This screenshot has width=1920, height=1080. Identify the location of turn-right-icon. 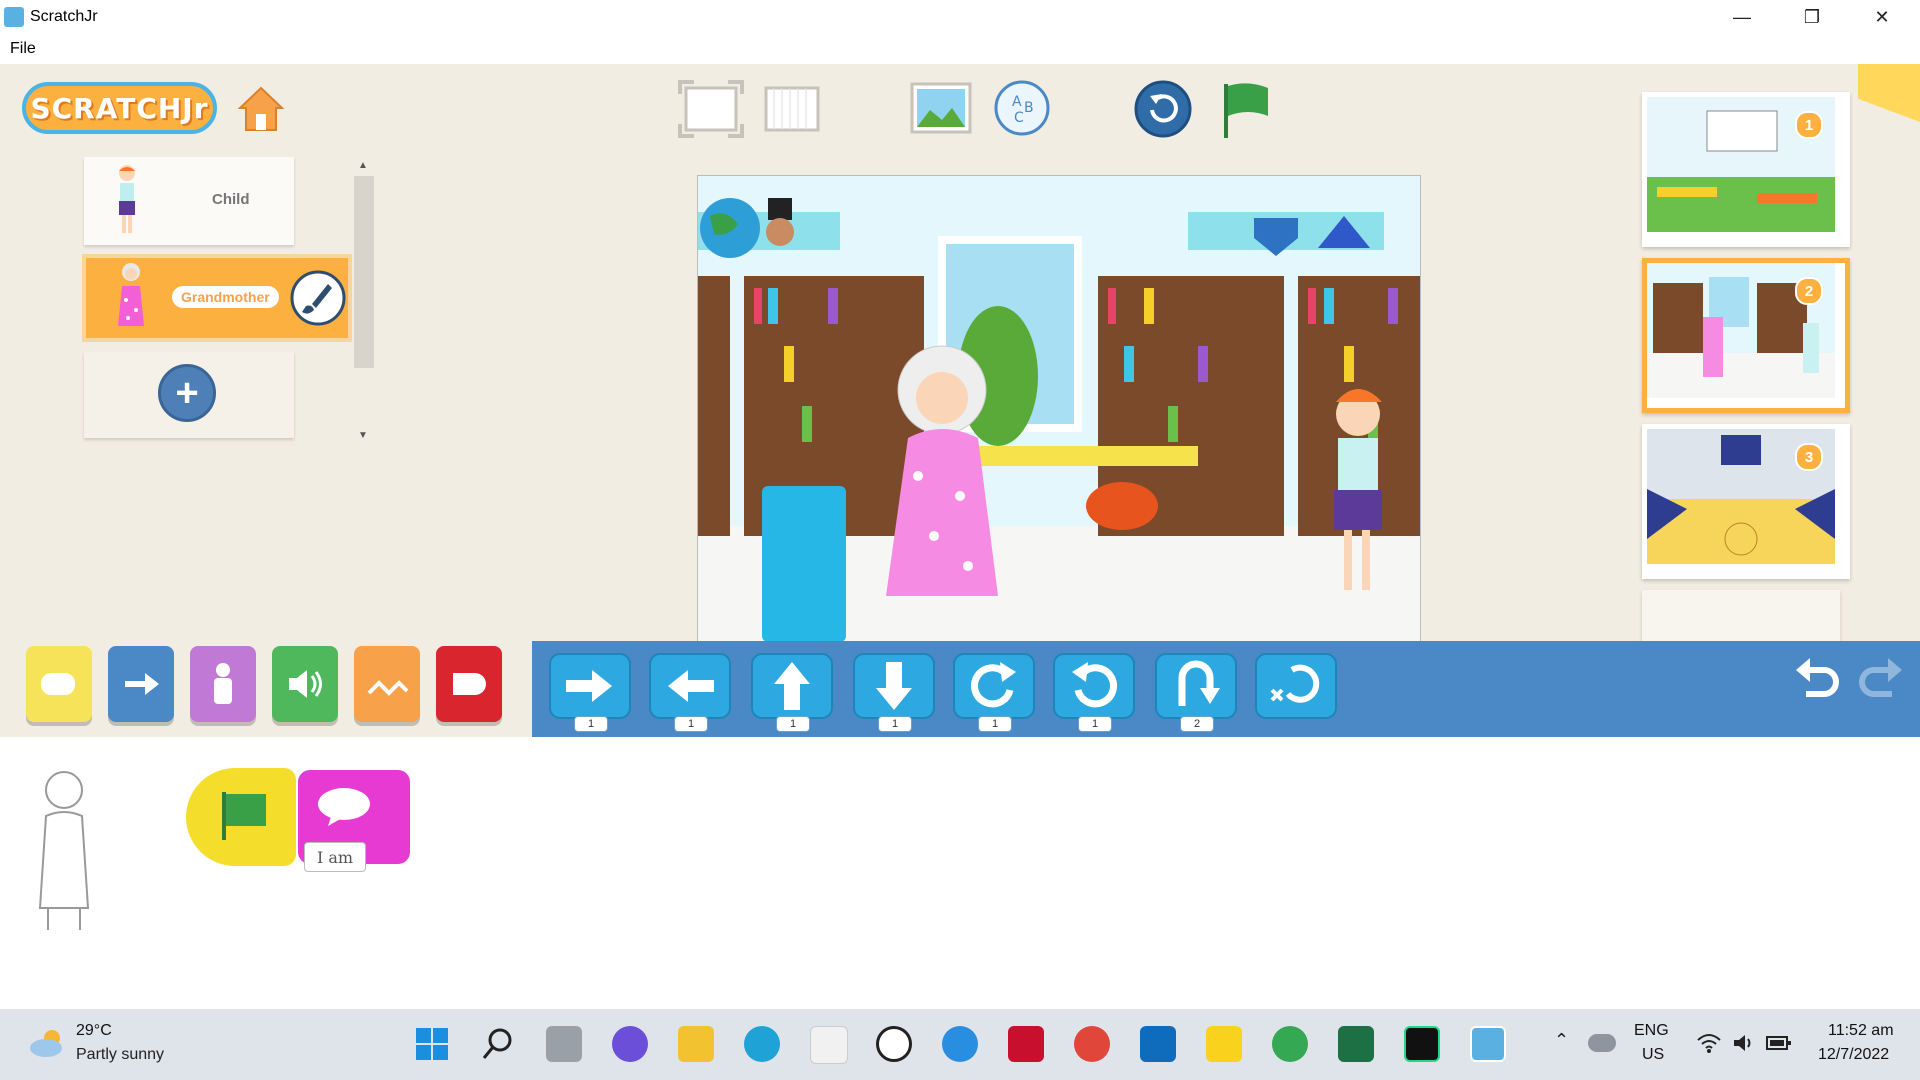
(994, 686).